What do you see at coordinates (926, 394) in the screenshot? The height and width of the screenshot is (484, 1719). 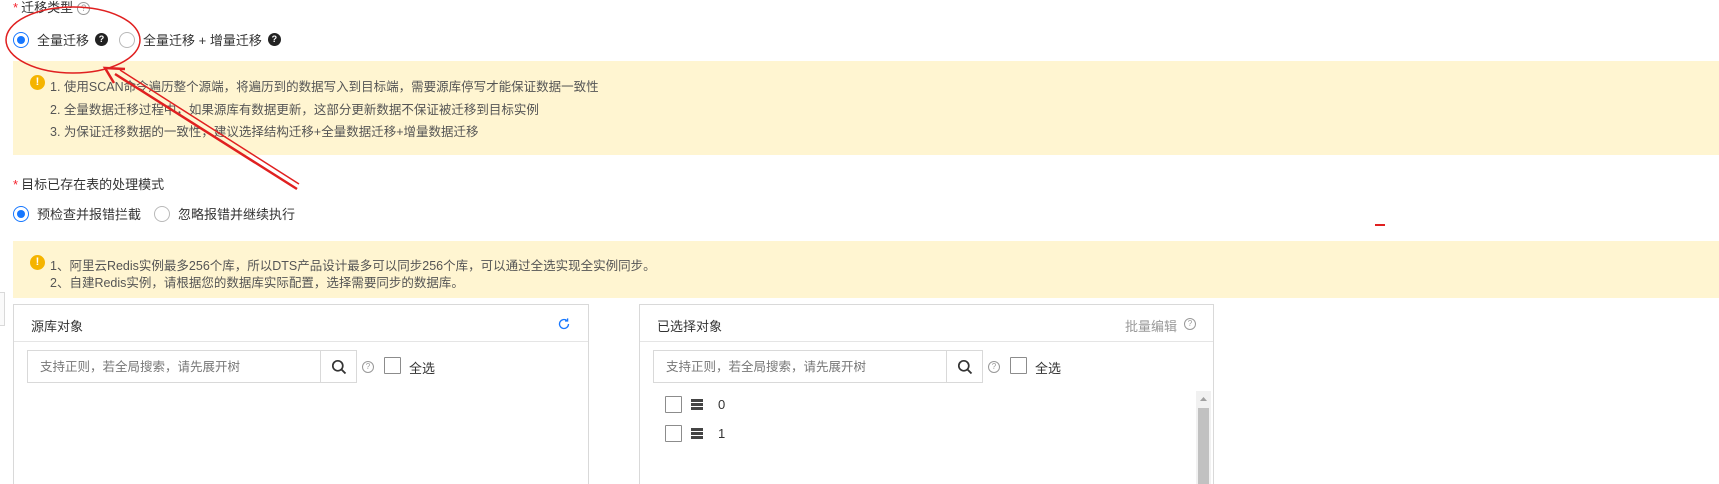 I see `selected-objects-panel: 已选择对象 批量编辑 ? ? 全选 0 1` at bounding box center [926, 394].